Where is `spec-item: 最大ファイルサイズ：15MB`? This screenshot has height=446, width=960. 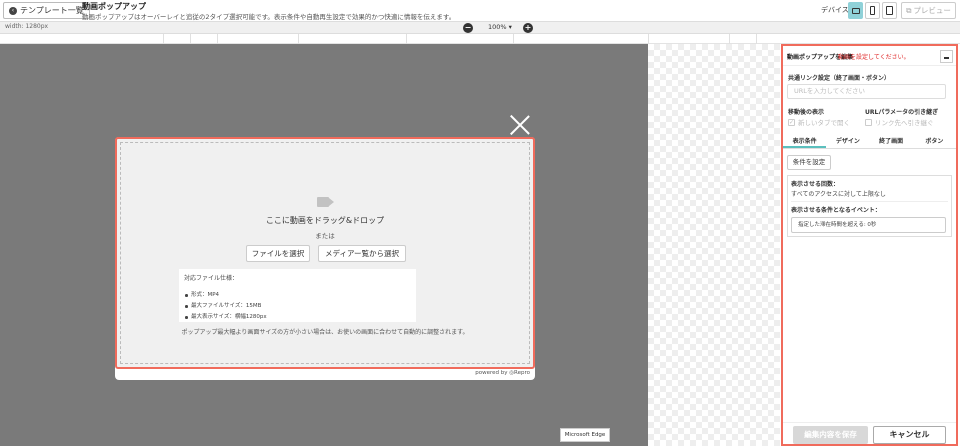 spec-item: 最大ファイルサイズ：15MB is located at coordinates (297, 306).